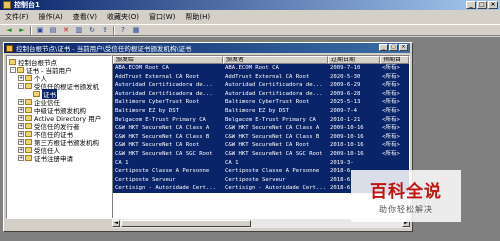 The image size is (500, 241). What do you see at coordinates (261, 163) in the screenshot?
I see `table-row: CA 1 CA 1 2019-3-` at bounding box center [261, 163].